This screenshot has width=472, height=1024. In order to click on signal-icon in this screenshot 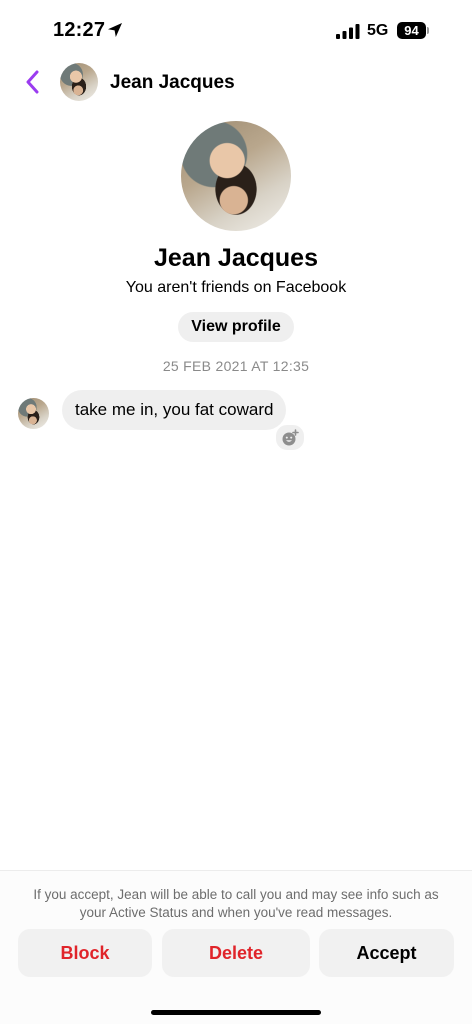, I will do `click(348, 31)`.